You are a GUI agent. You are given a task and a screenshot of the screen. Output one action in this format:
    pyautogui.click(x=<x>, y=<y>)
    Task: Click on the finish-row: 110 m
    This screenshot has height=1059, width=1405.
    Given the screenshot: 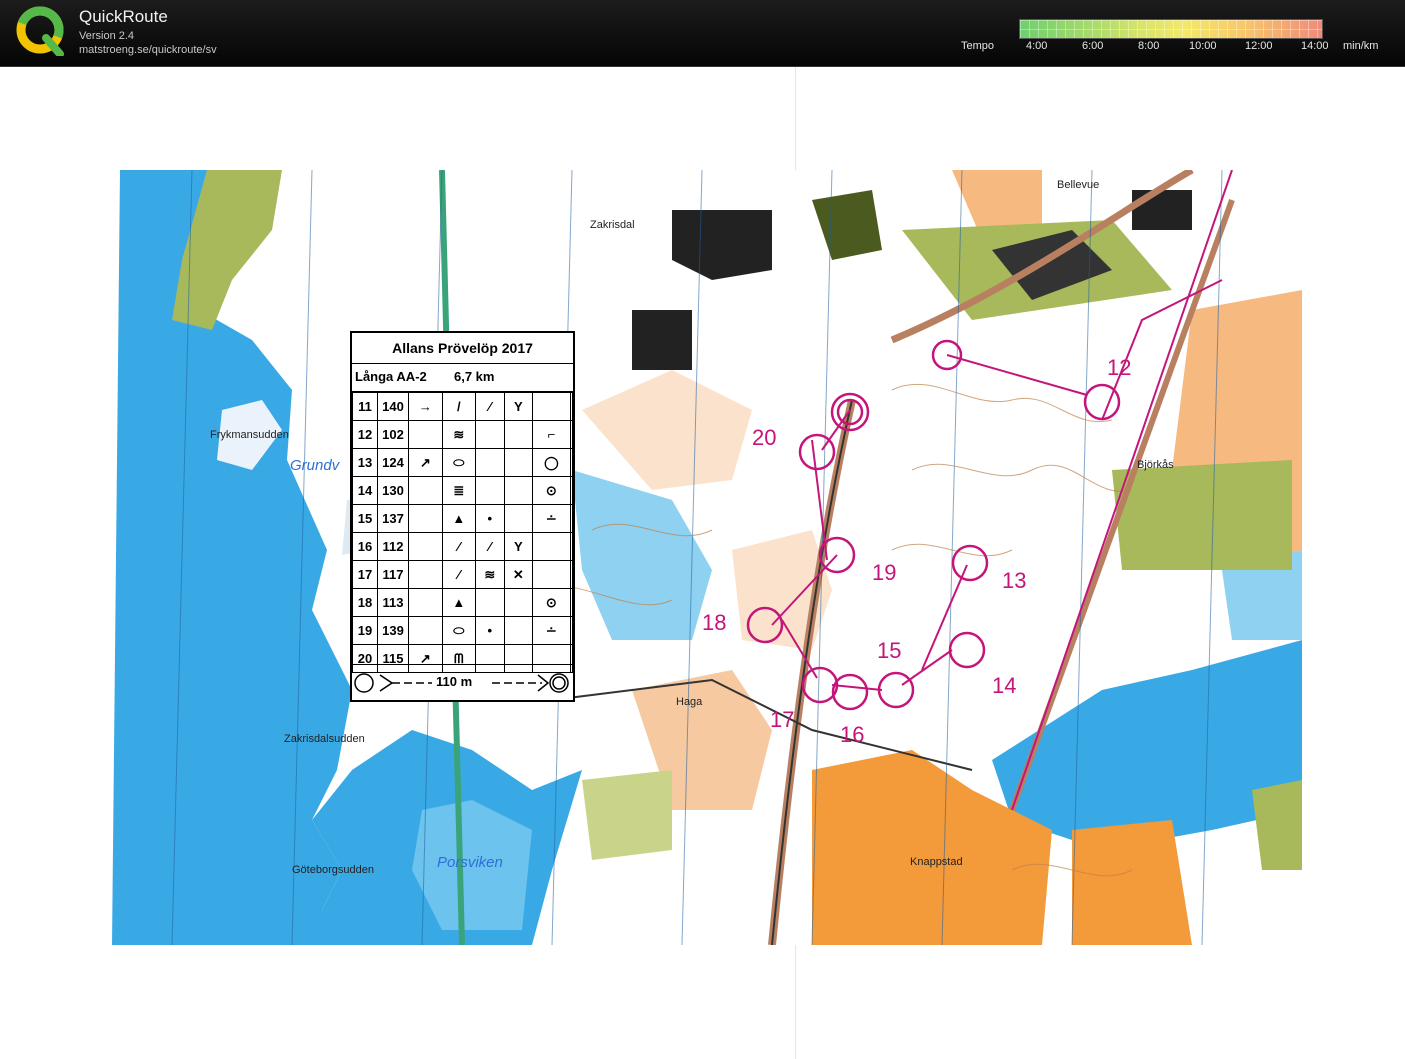 What is the action you would take?
    pyautogui.click(x=462, y=682)
    